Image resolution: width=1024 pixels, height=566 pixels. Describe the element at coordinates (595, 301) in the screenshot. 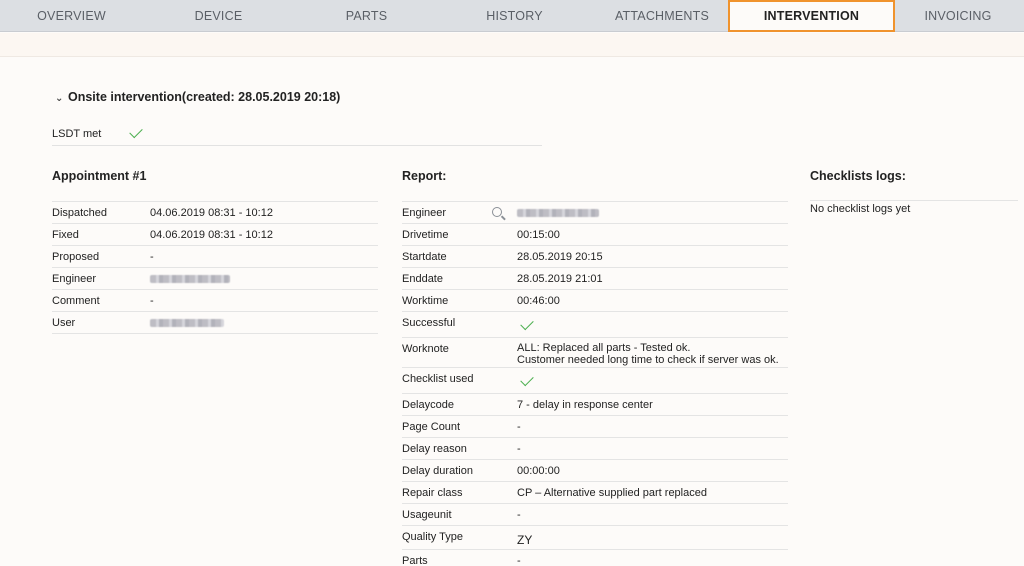

I see `table-row: Worktime 00:46:00` at that location.